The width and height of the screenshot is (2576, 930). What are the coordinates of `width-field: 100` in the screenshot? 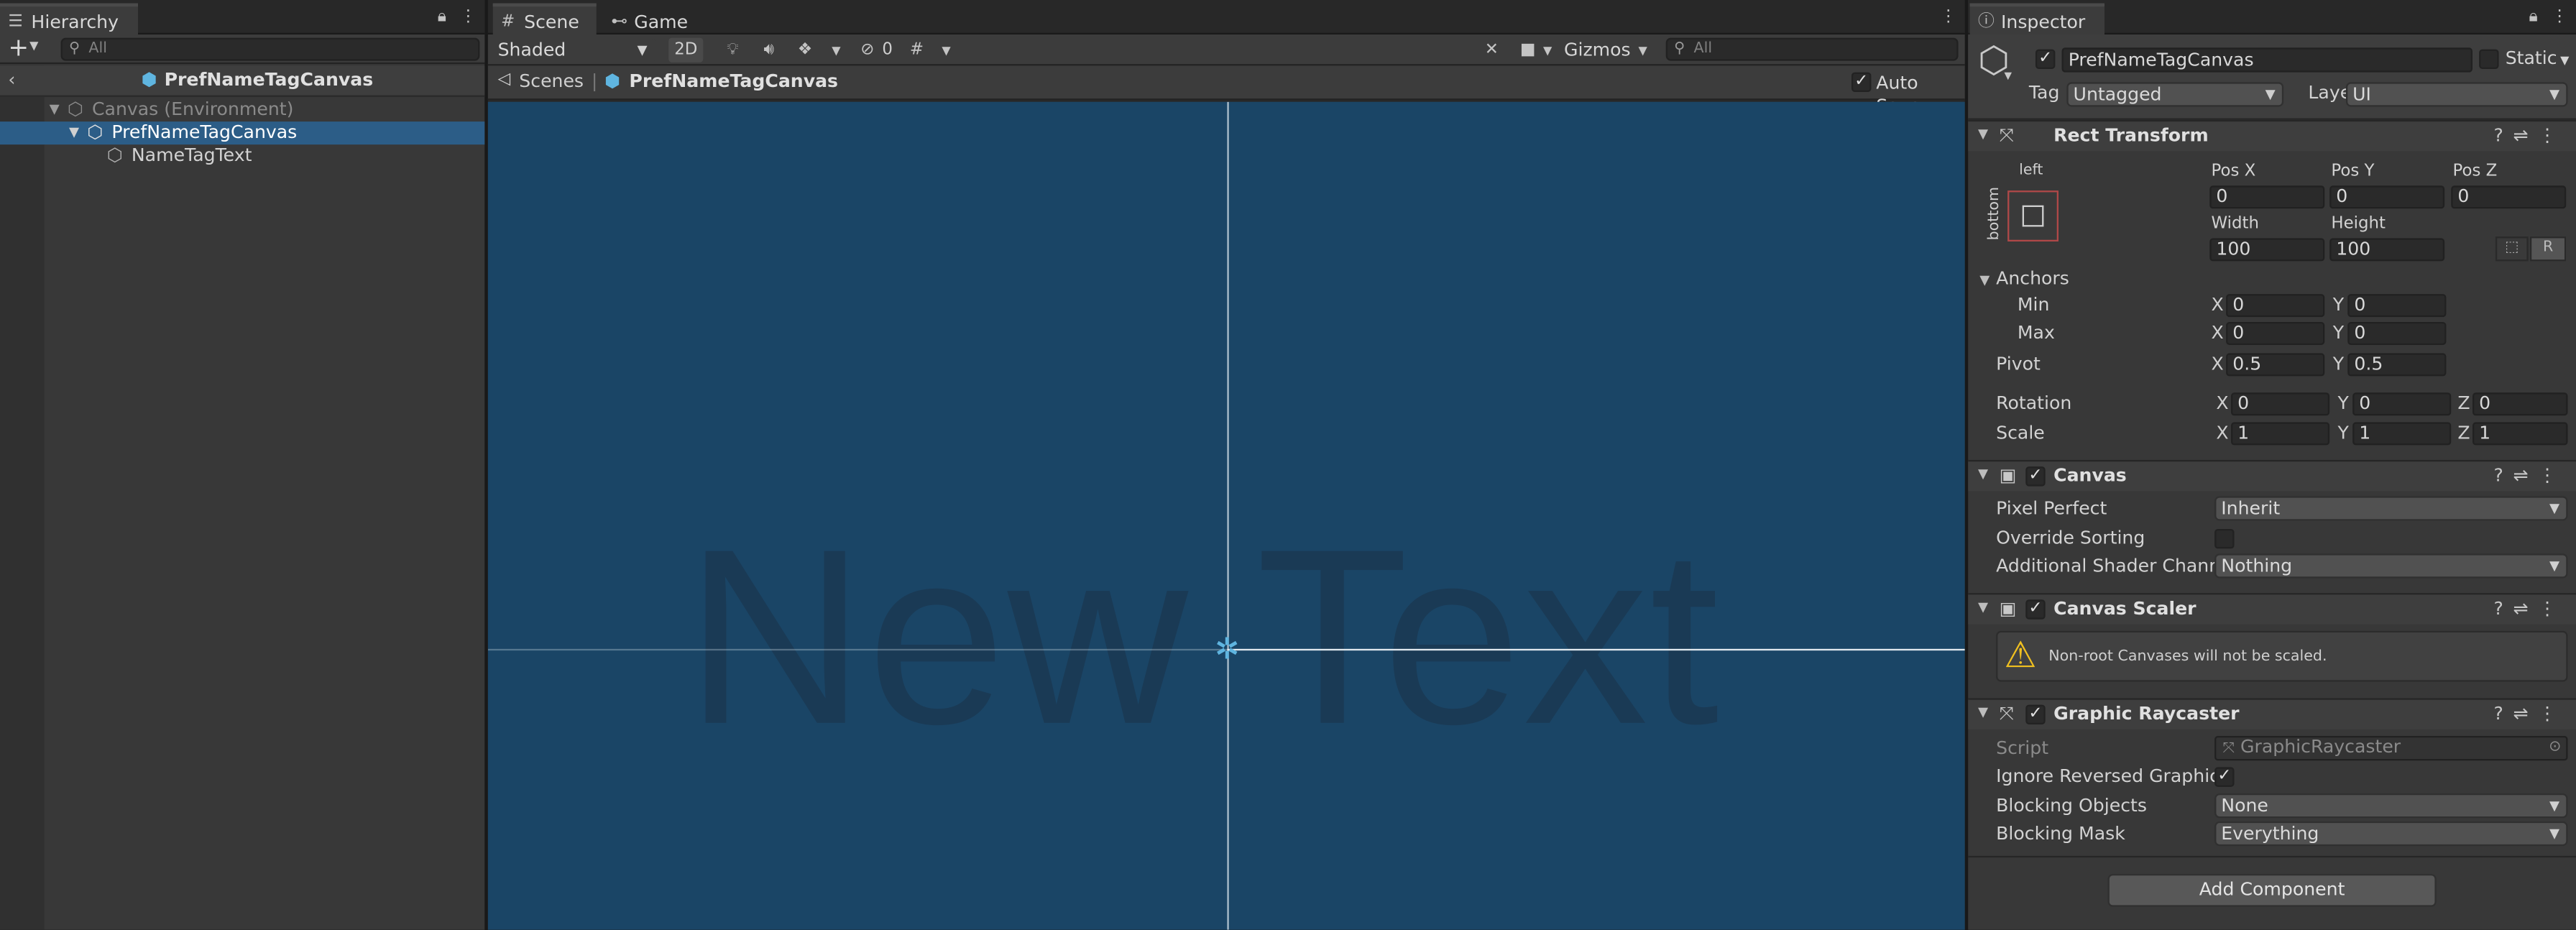 It's located at (2267, 250).